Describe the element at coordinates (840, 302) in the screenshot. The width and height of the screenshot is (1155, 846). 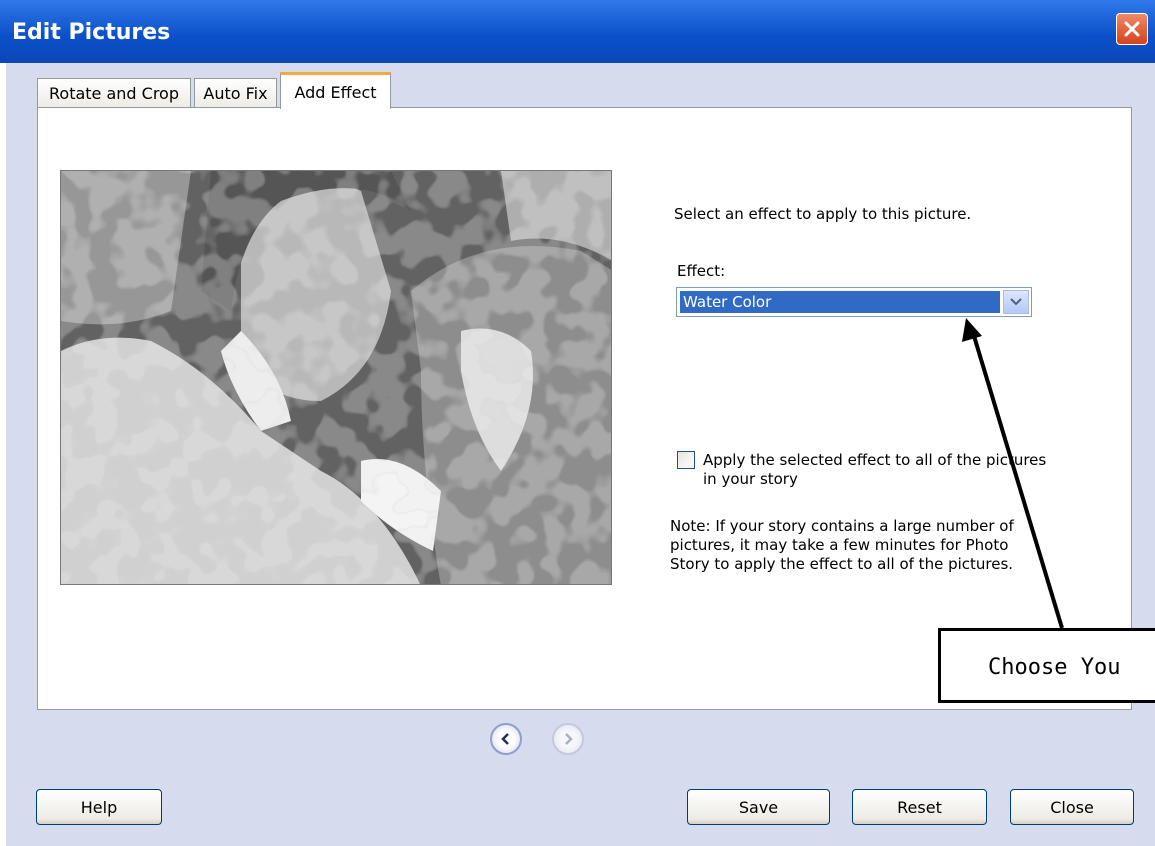
I see `effect-selected-value: Water Color` at that location.